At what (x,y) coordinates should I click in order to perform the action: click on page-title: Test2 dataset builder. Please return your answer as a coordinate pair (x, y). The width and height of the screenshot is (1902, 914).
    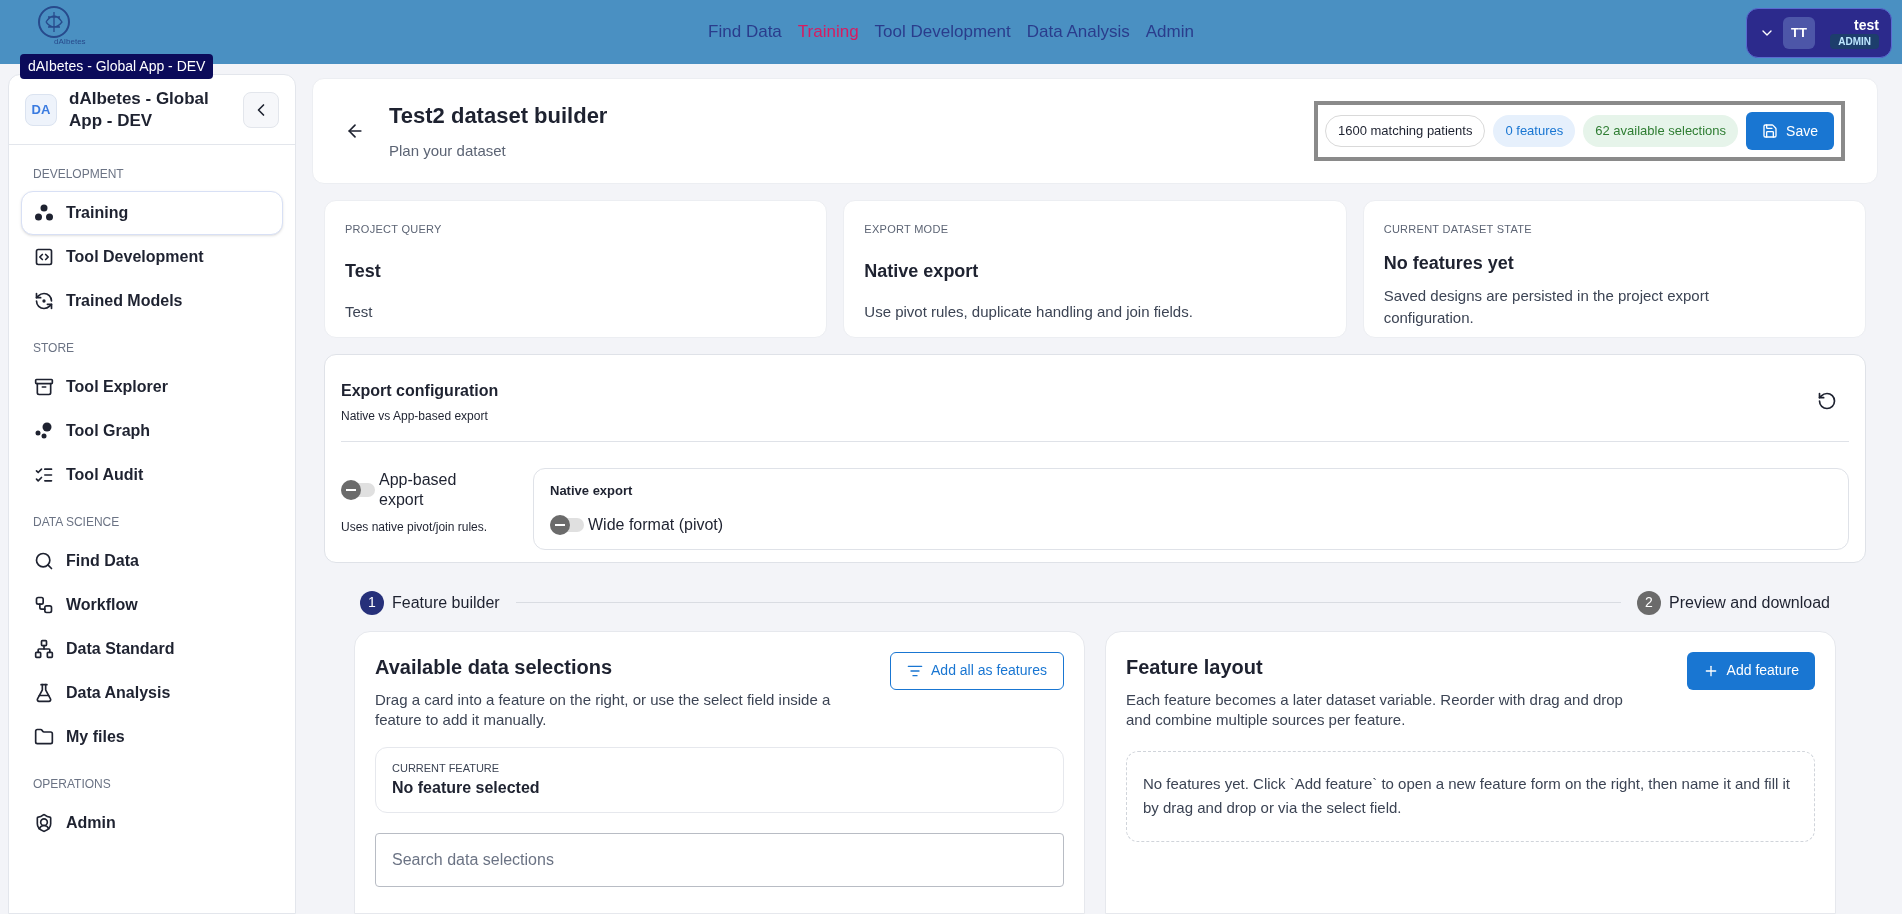
    Looking at the image, I should click on (498, 116).